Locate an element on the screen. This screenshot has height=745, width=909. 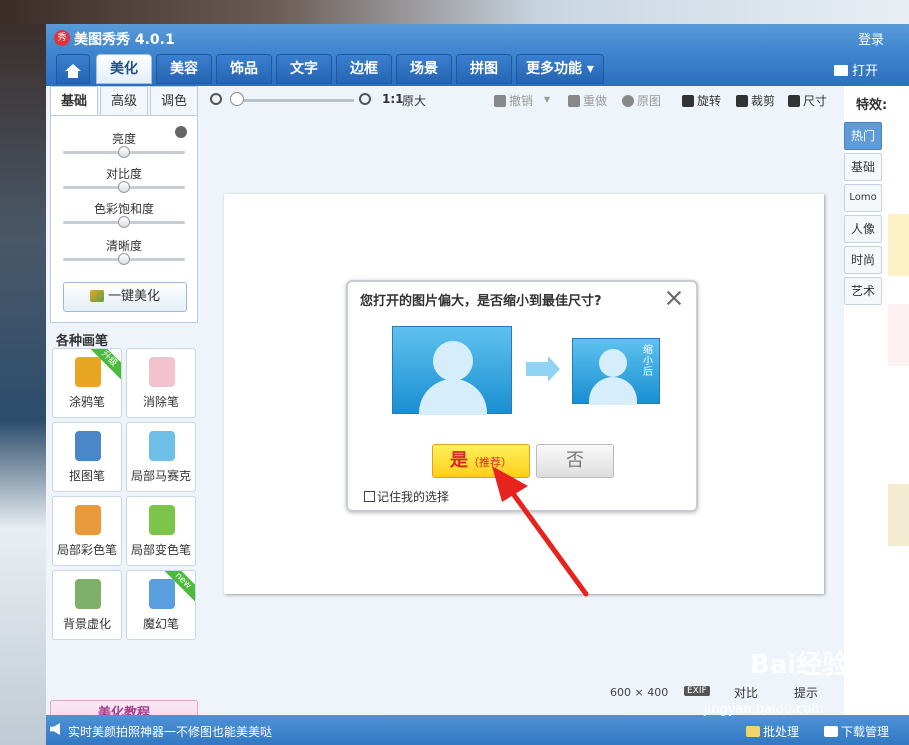
color-brush-icon is located at coordinates (88, 520).